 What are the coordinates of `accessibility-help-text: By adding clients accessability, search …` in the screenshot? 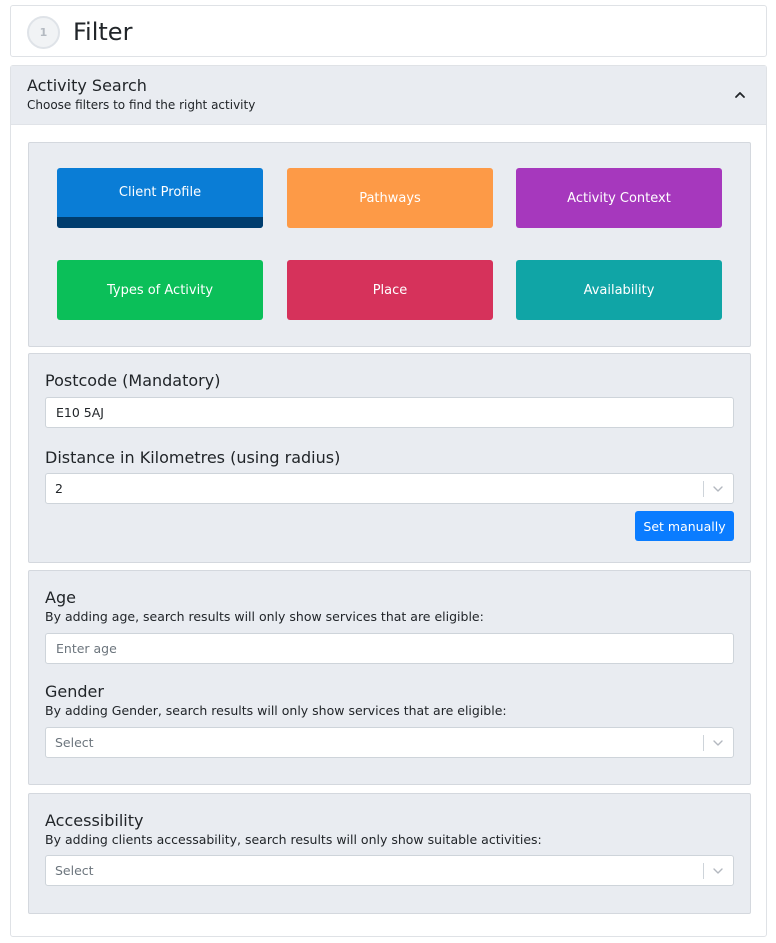 It's located at (293, 839).